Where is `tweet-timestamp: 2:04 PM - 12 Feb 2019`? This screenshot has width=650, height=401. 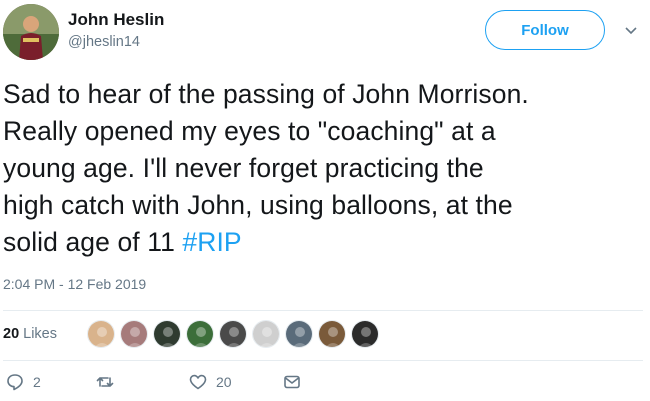 tweet-timestamp: 2:04 PM - 12 Feb 2019 is located at coordinates (74, 284).